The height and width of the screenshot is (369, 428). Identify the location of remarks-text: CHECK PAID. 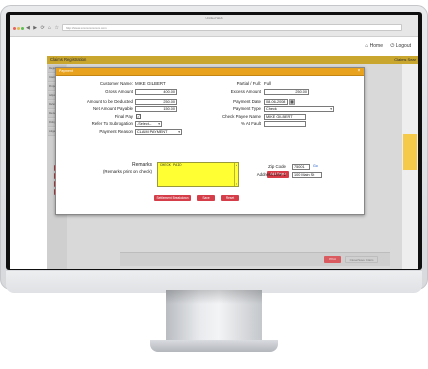
(171, 166).